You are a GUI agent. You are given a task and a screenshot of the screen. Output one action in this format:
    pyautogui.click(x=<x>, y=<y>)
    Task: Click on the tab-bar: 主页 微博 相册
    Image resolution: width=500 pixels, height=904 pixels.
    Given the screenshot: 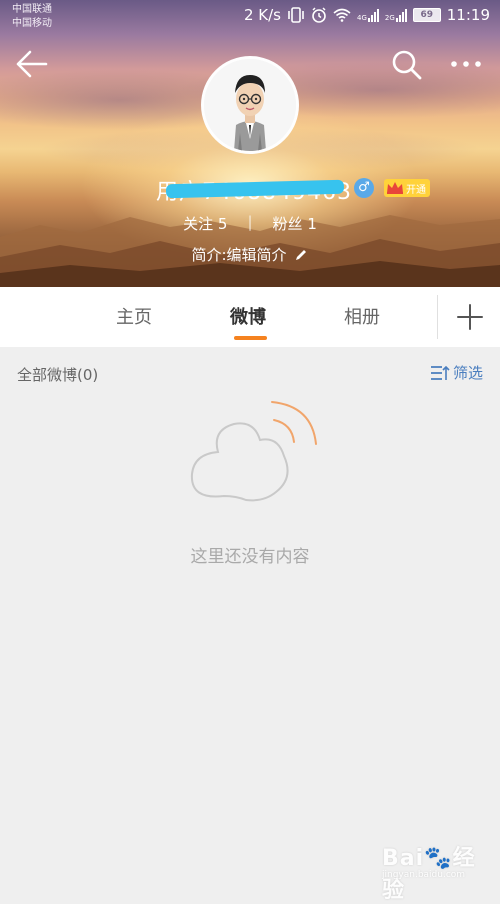 What is the action you would take?
    pyautogui.click(x=250, y=317)
    